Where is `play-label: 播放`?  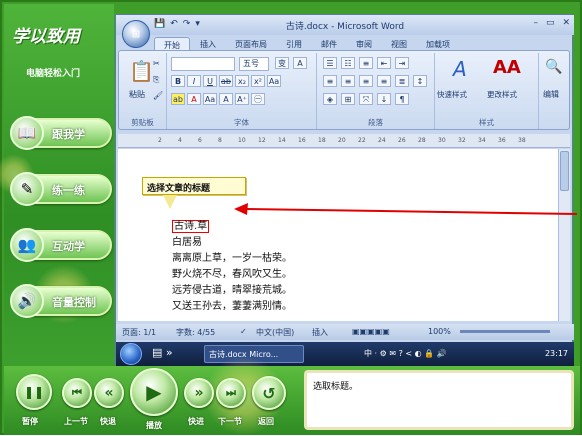
play-label: 播放 is located at coordinates (154, 425).